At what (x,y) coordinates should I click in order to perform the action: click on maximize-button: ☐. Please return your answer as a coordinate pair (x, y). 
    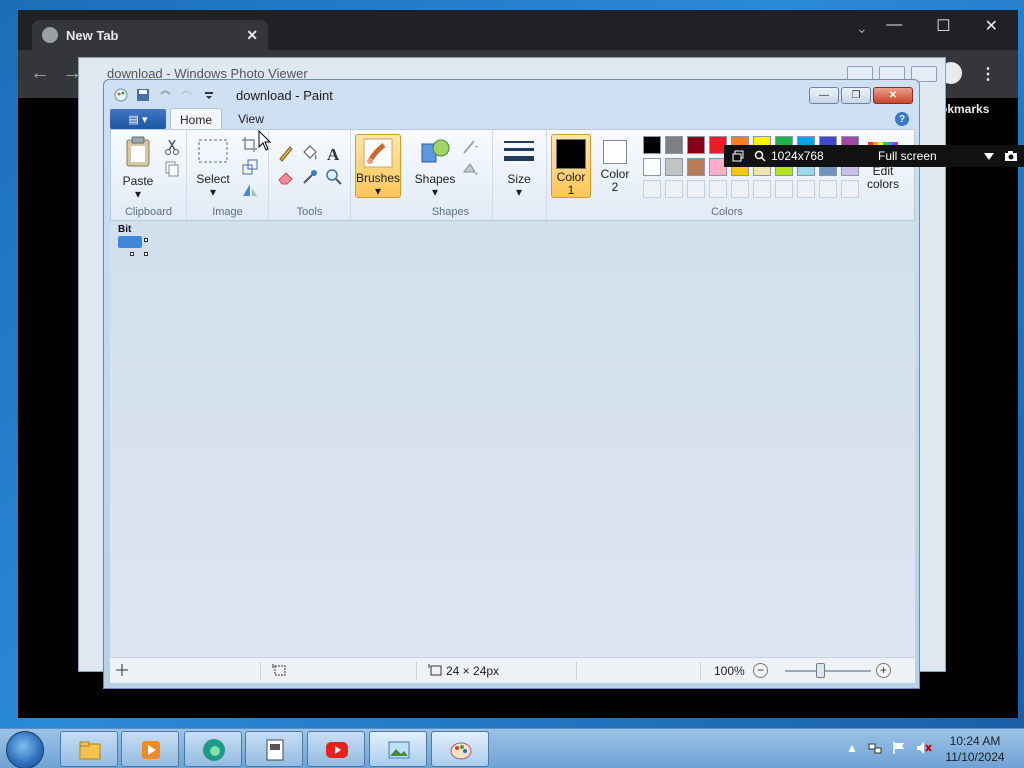
    Looking at the image, I should click on (943, 26).